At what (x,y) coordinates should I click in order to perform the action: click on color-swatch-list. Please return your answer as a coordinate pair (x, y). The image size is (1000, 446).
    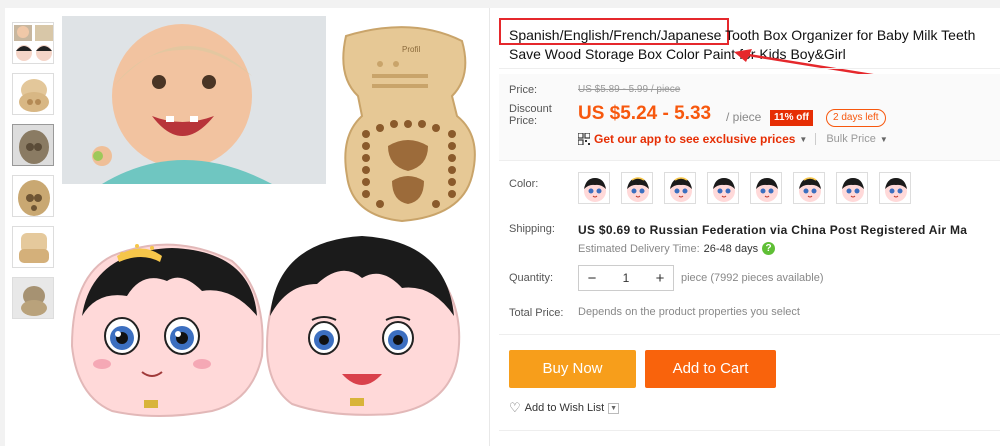
    Looking at the image, I should click on (750, 188).